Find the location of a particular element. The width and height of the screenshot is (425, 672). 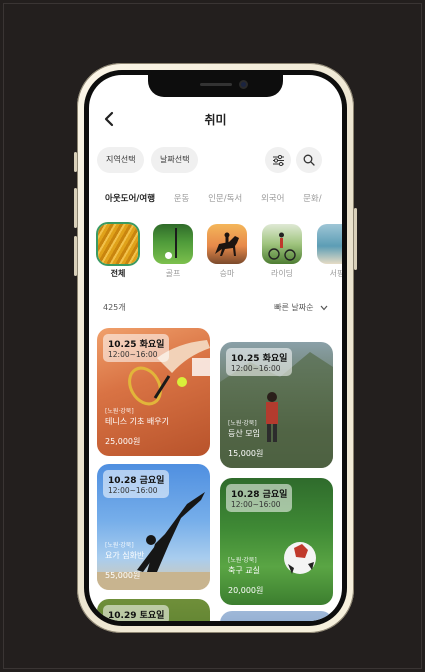

horse-riding-thumbnail is located at coordinates (227, 244).